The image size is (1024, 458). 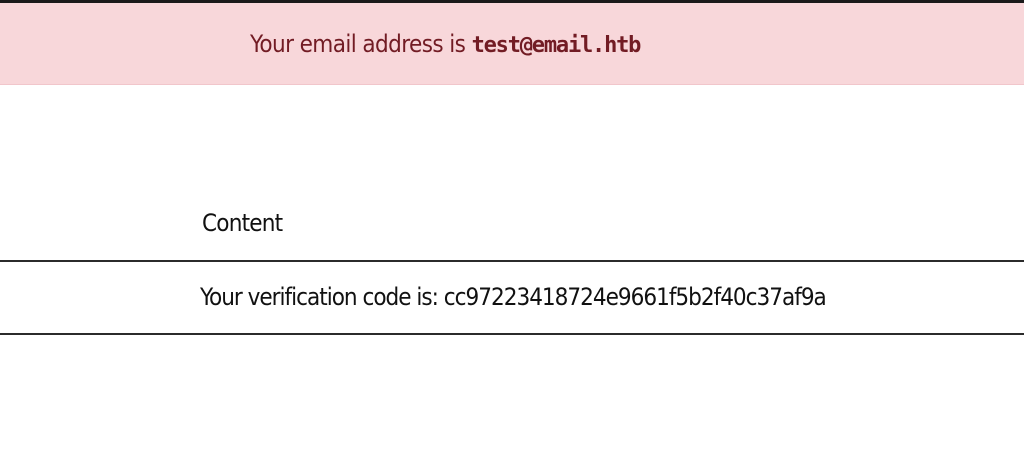 I want to click on alert-prefix: Your email address is, so click(x=361, y=44).